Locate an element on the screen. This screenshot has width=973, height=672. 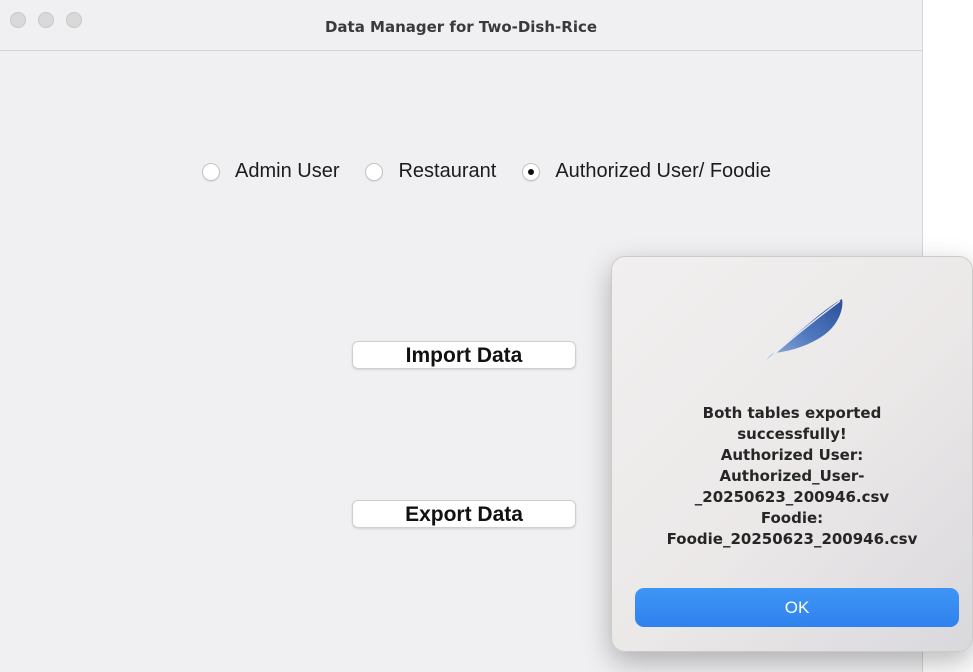
message-line: Authorized User: is located at coordinates (792, 455).